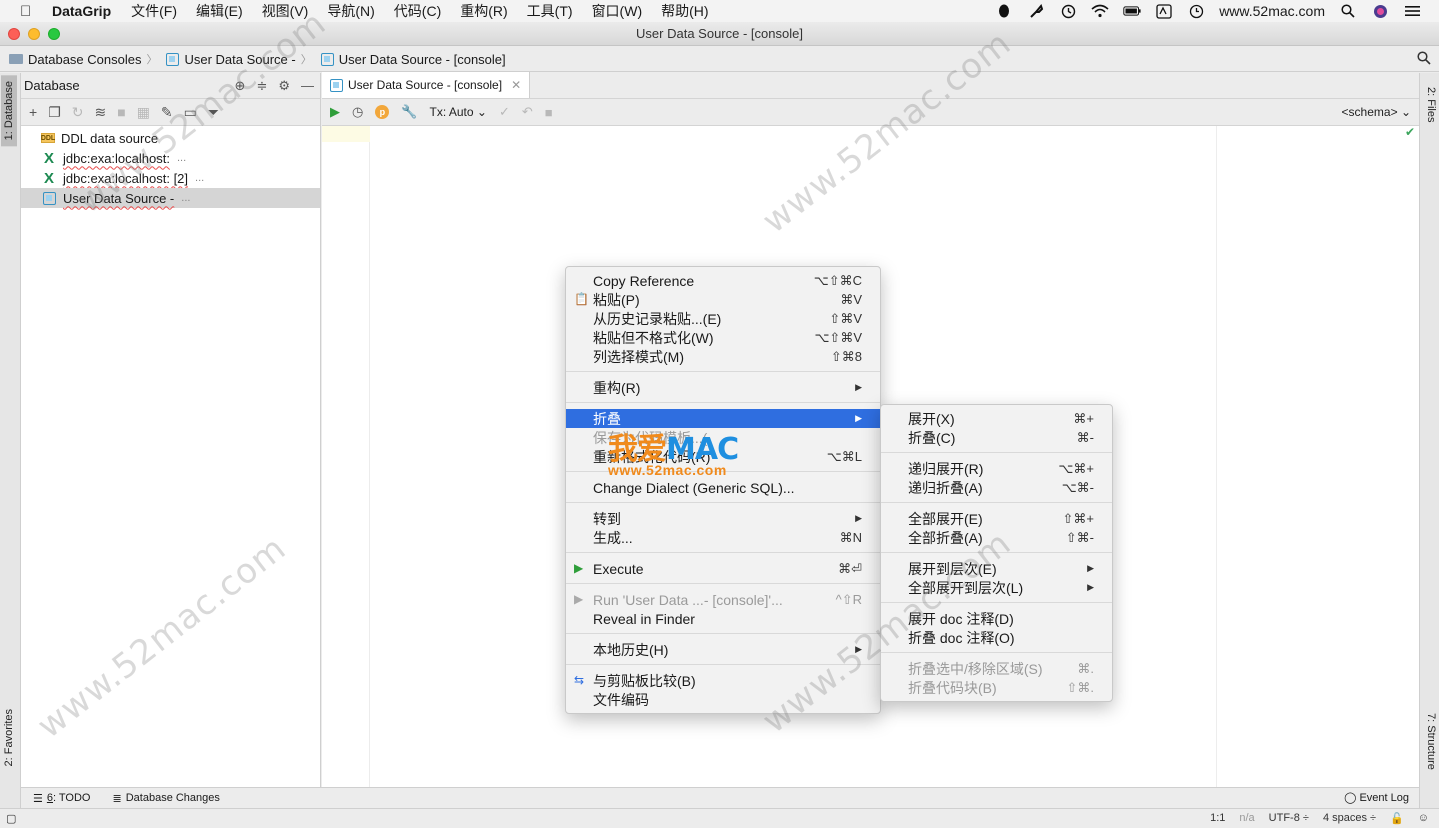 This screenshot has width=1439, height=828. I want to click on transaction-mode-dropdown: Tx: Auto ⌄, so click(458, 112).